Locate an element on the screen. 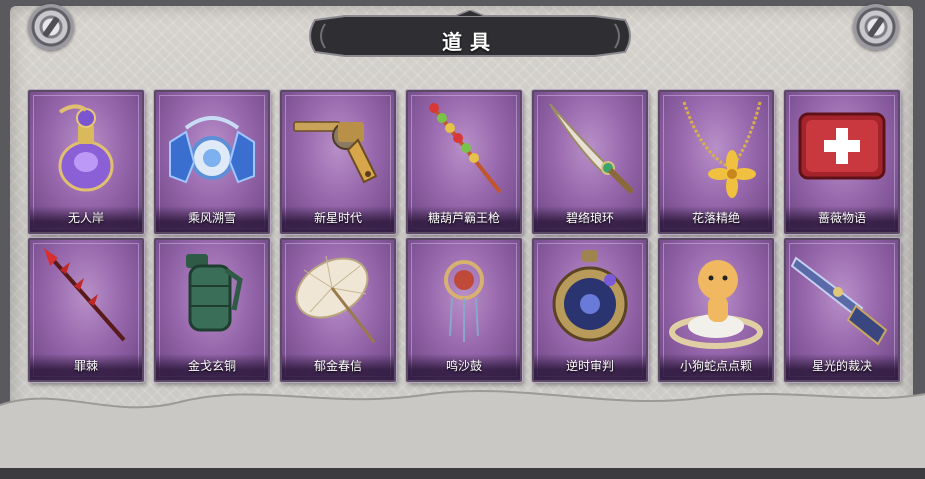 This screenshot has height=479, width=925. dreamcatcher-drum-icon is located at coordinates (464, 301).